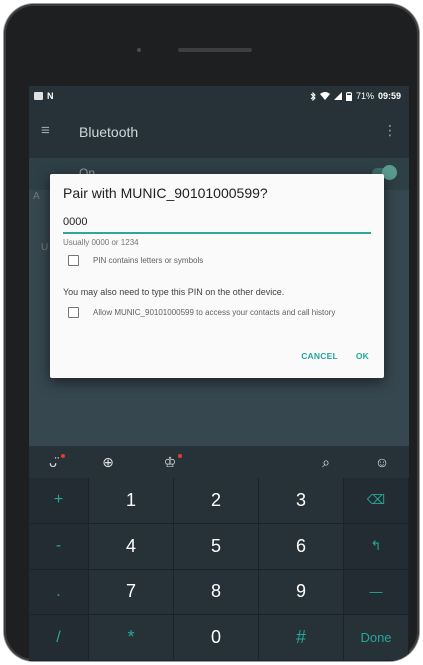 This screenshot has height=665, width=423. Describe the element at coordinates (337, 96) in the screenshot. I see `signal-icon` at that location.